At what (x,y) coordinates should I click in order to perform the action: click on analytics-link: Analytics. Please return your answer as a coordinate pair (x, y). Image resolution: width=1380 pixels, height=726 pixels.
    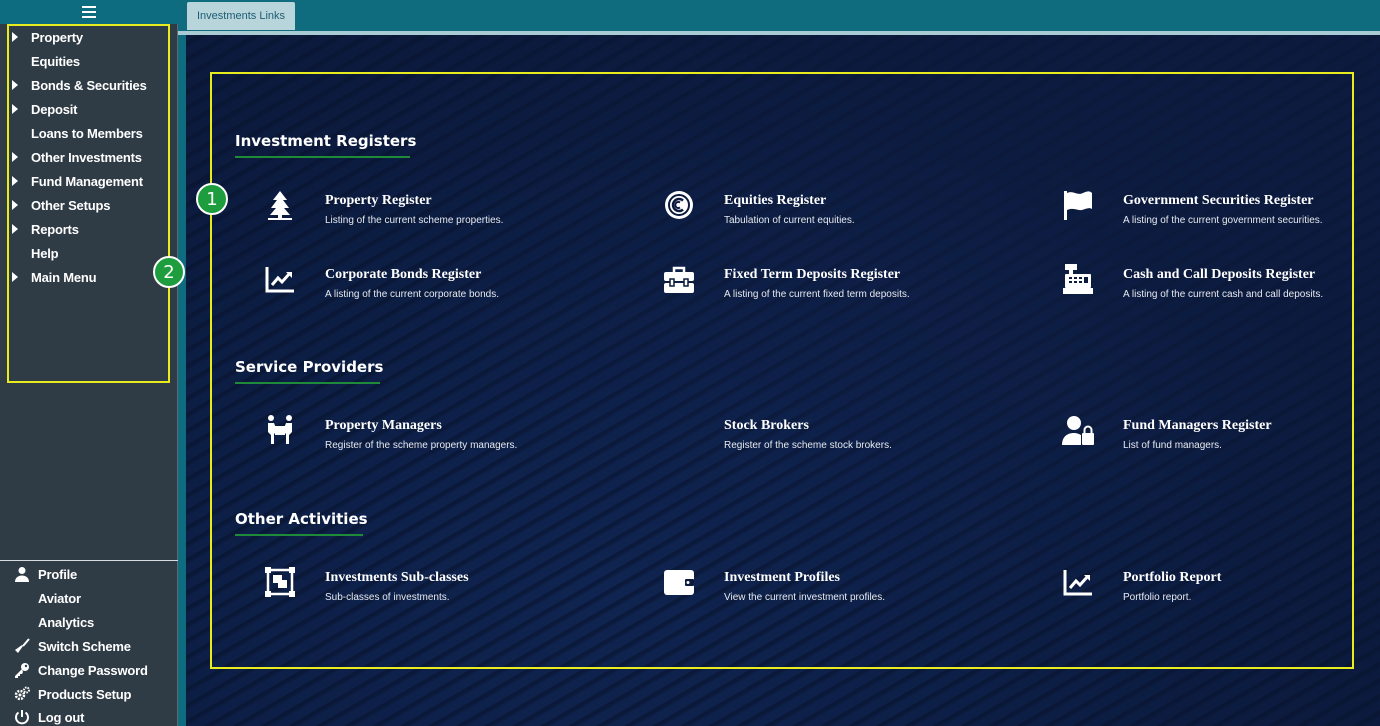
    Looking at the image, I should click on (53, 622).